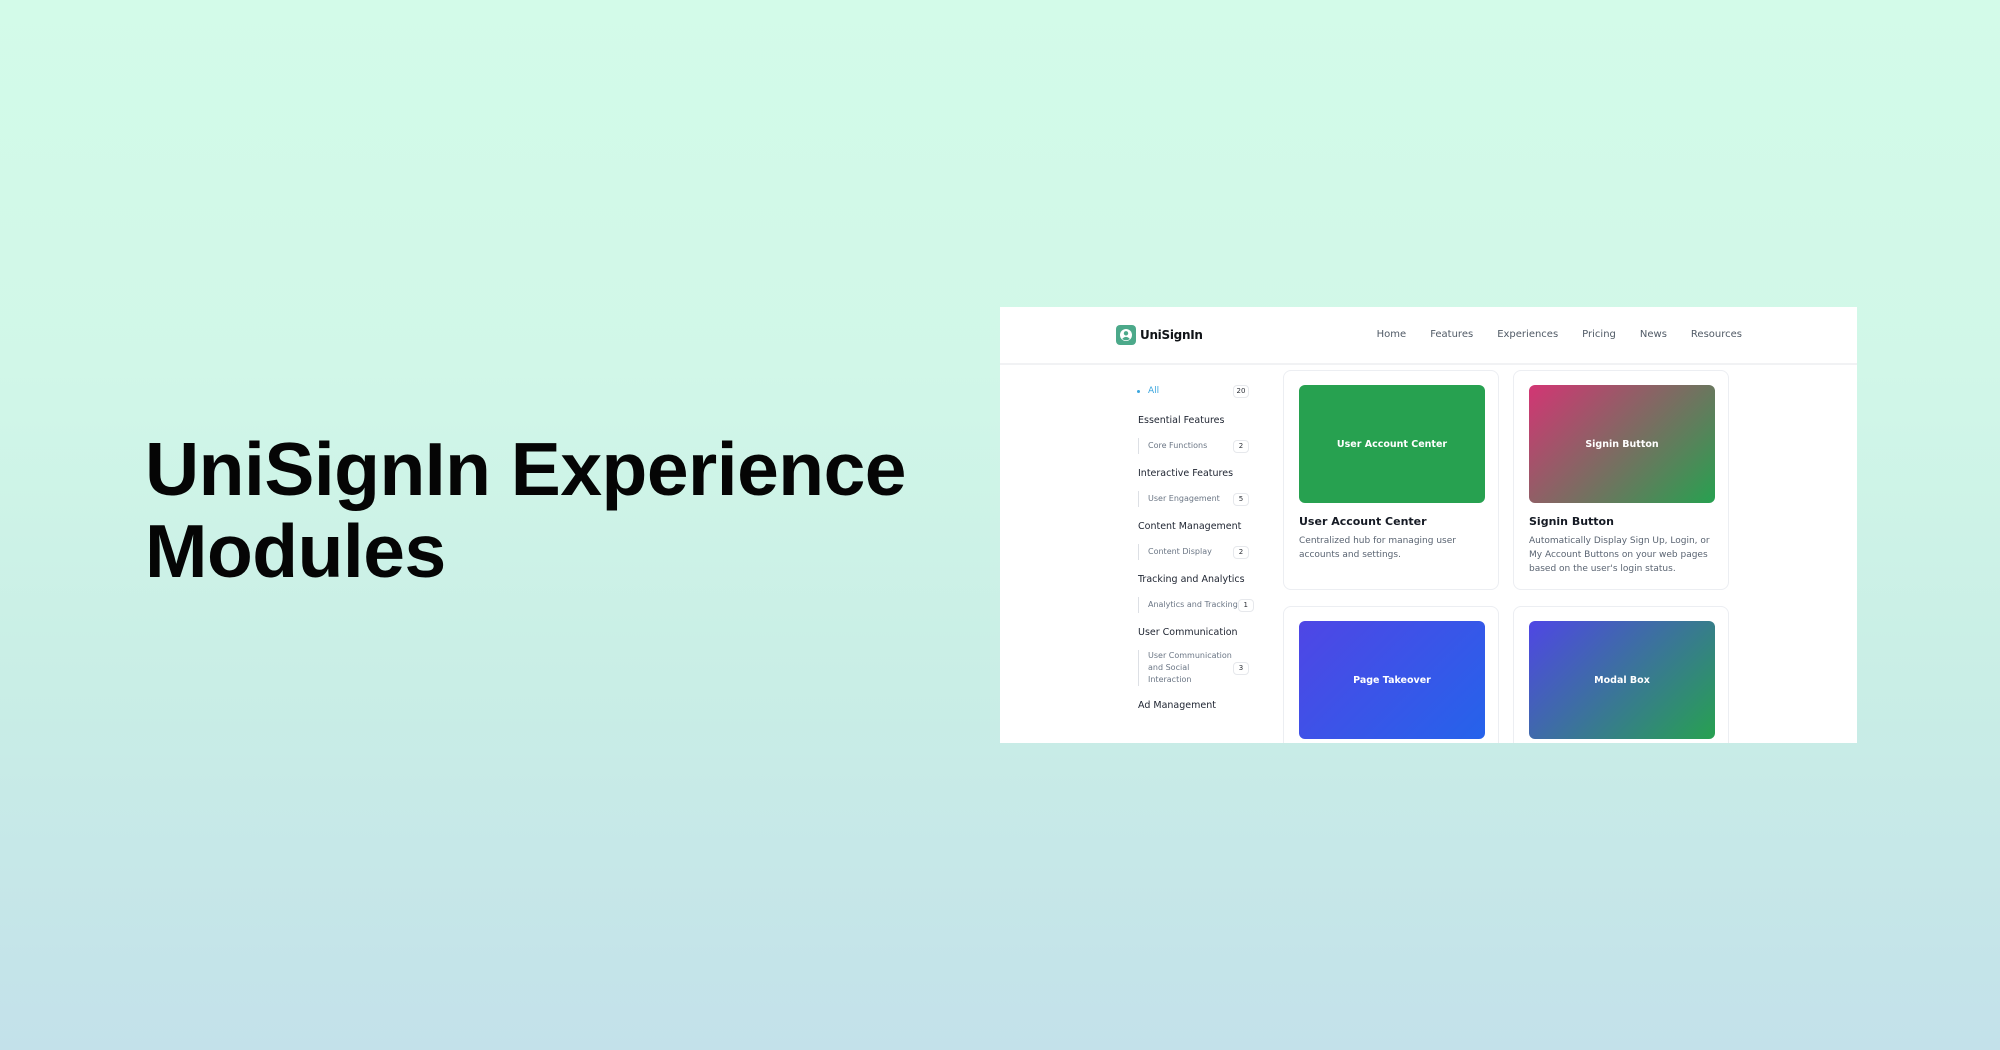 The width and height of the screenshot is (2000, 1050). Describe the element at coordinates (1392, 334) in the screenshot. I see `nav-home: Home` at that location.